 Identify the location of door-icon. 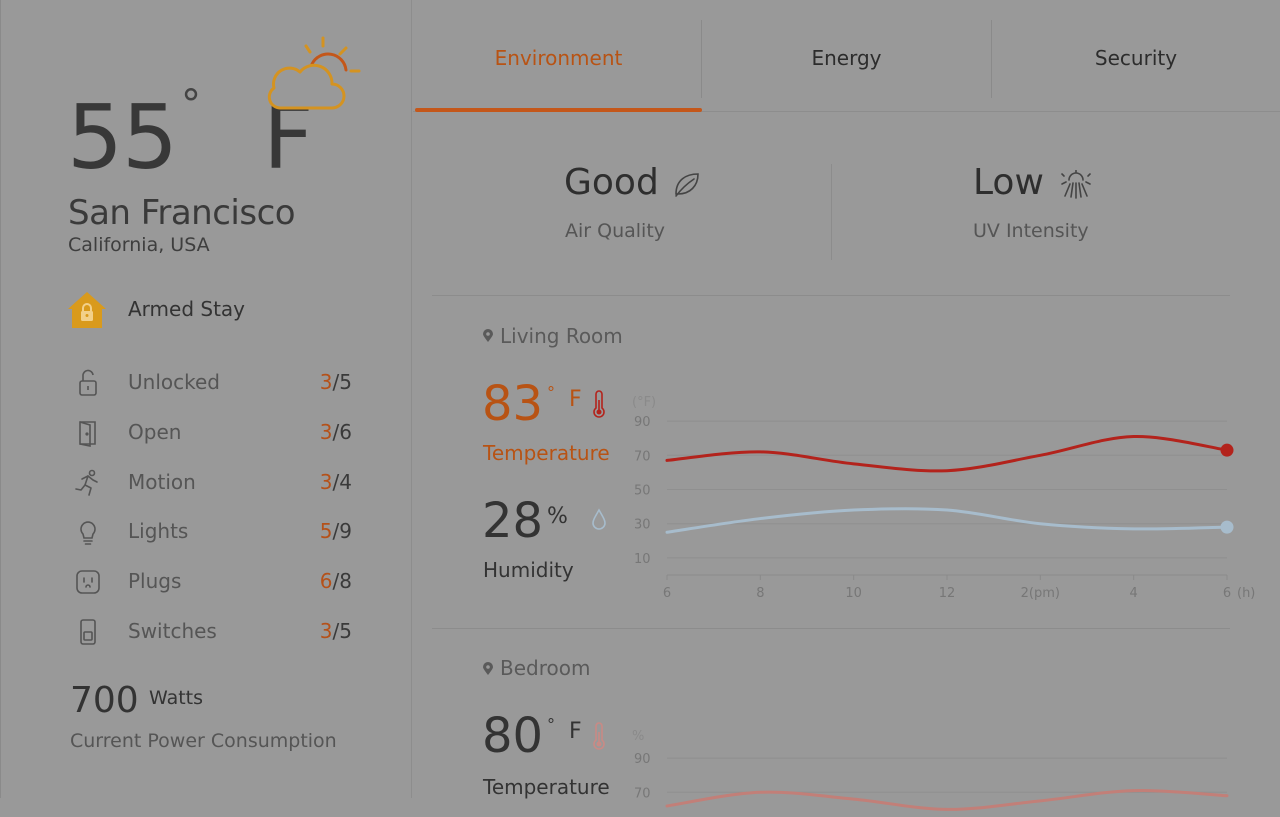
(87, 433).